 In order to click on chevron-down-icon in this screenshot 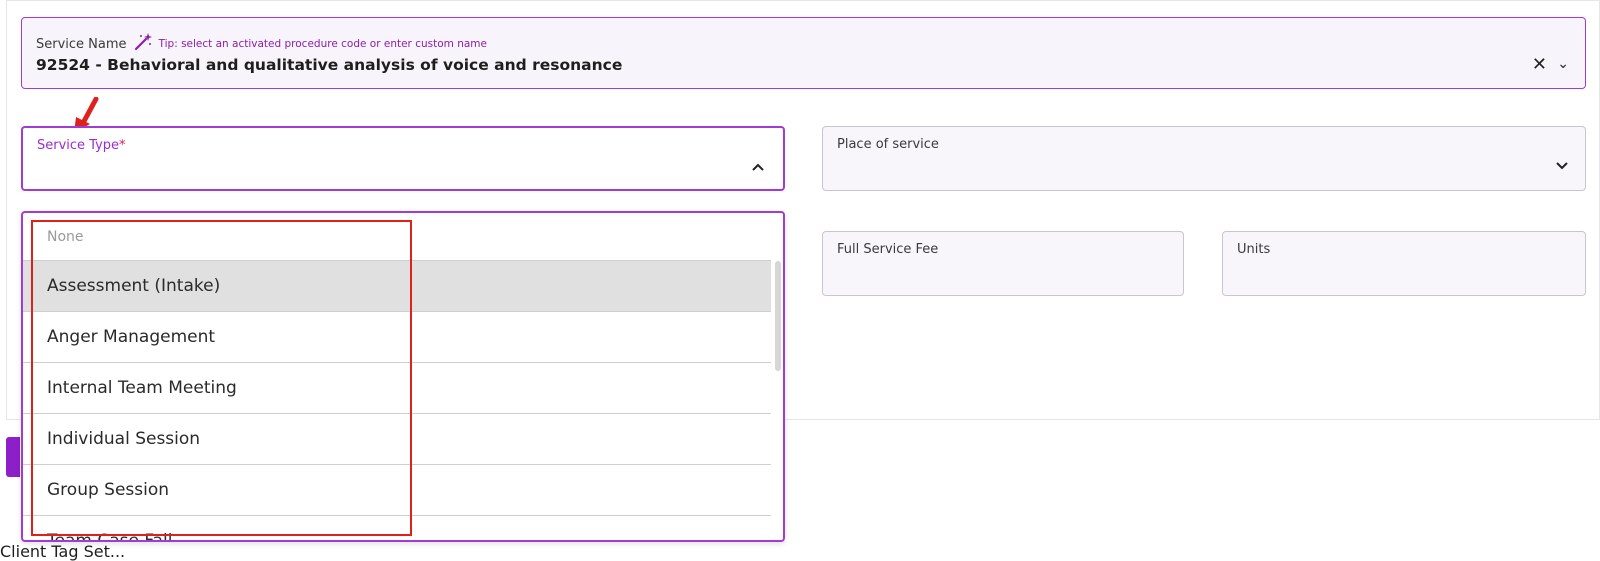, I will do `click(1562, 167)`.